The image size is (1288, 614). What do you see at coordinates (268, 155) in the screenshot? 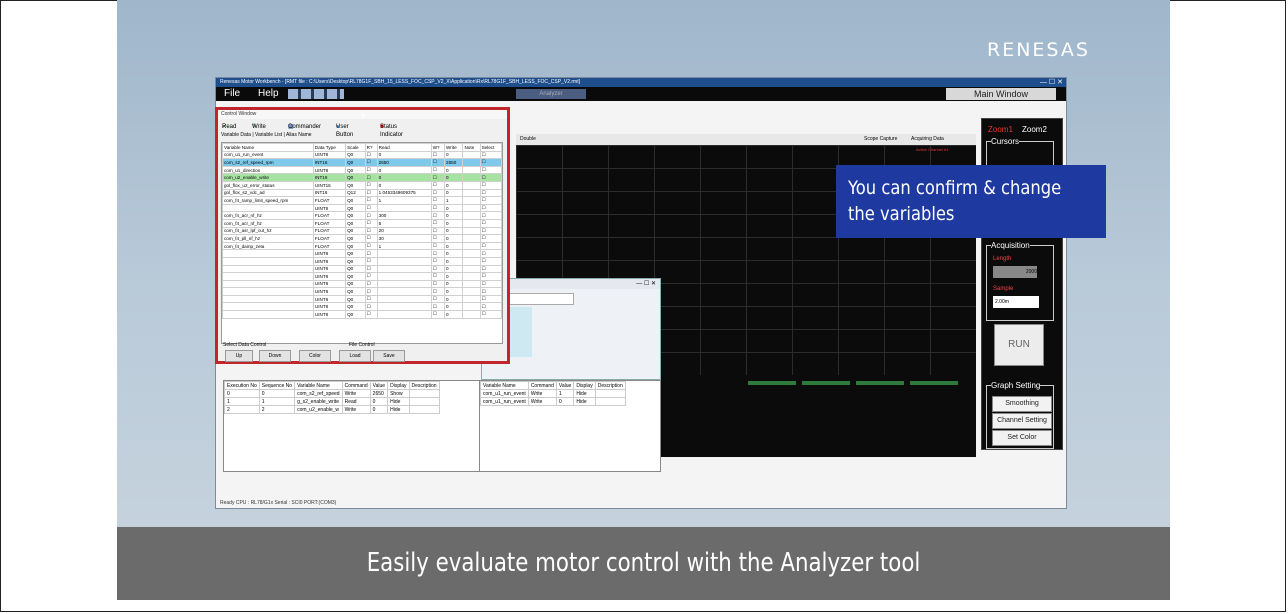
I see `cell-name: com_u1_run_event` at bounding box center [268, 155].